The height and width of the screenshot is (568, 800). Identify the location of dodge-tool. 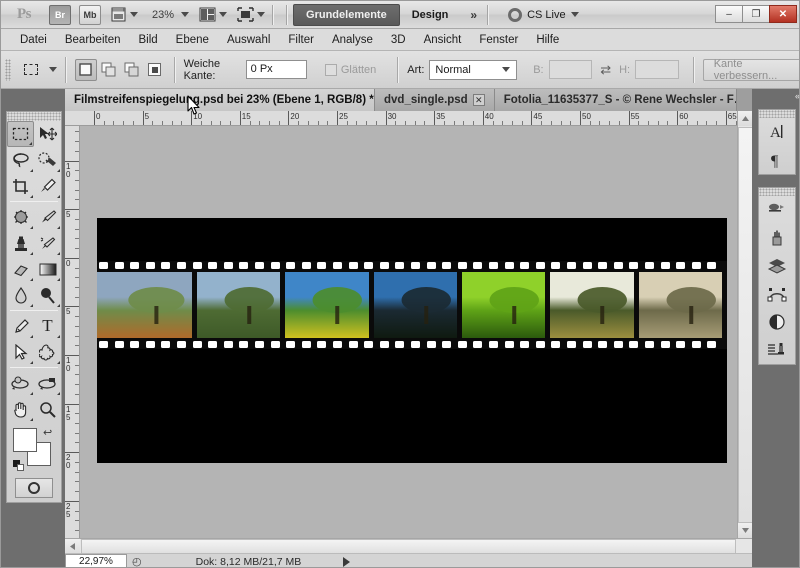
(47, 295).